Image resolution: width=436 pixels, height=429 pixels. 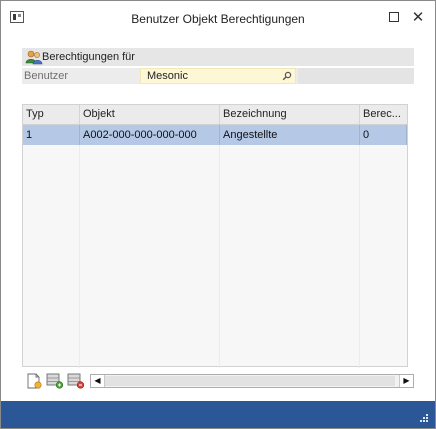 I want to click on close-button: ✕, so click(x=418, y=18).